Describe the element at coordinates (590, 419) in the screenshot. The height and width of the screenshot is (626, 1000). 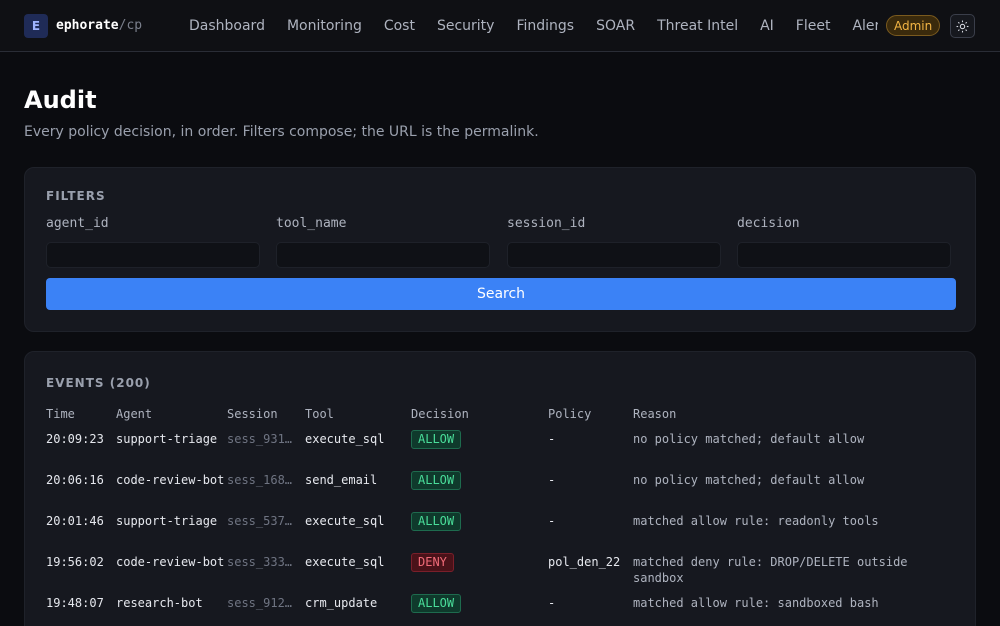
I see `column-header-policy: Policy` at that location.